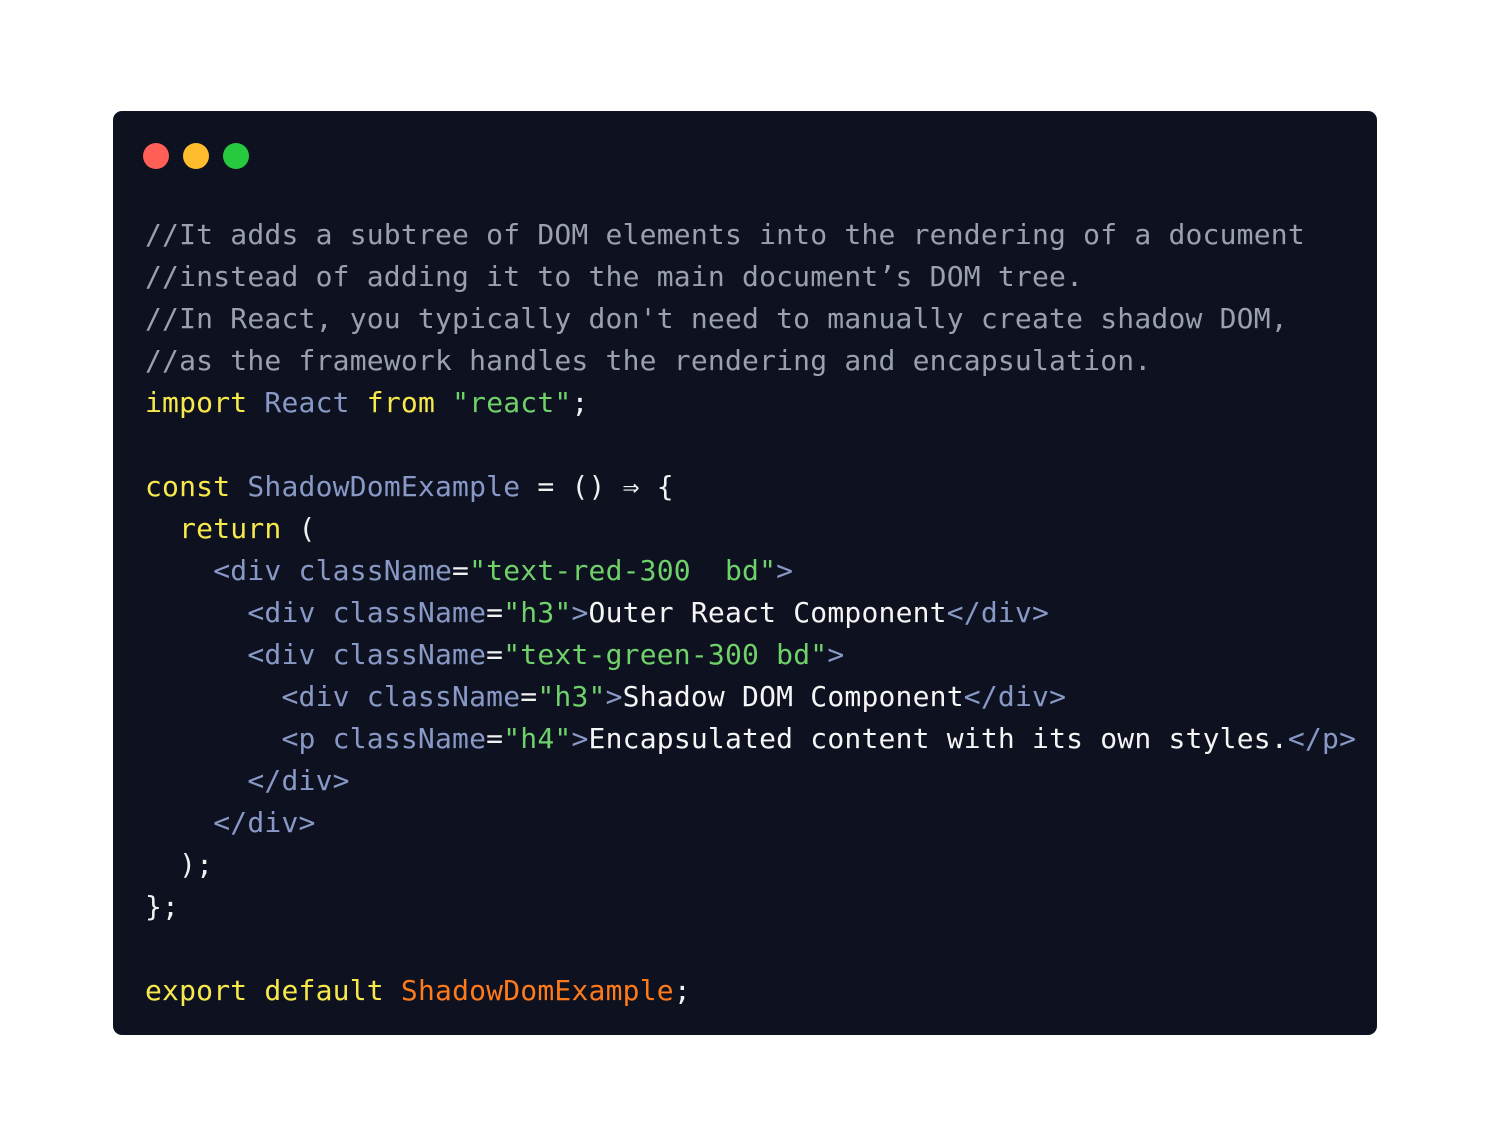 The image size is (1490, 1146). What do you see at coordinates (196, 402) in the screenshot?
I see `code-token-keyword: import` at bounding box center [196, 402].